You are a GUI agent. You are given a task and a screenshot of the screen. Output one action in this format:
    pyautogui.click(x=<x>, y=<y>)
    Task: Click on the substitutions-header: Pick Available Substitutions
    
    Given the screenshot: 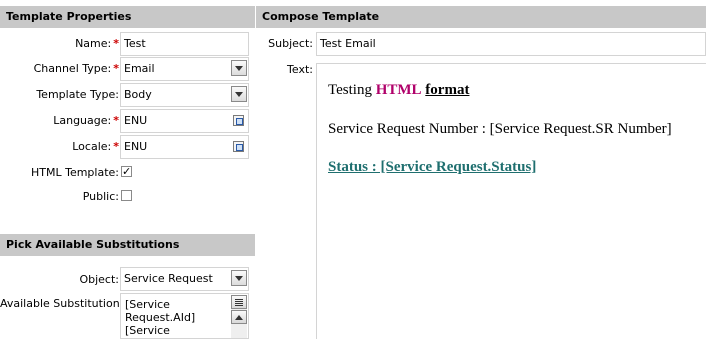 What is the action you would take?
    pyautogui.click(x=127, y=245)
    